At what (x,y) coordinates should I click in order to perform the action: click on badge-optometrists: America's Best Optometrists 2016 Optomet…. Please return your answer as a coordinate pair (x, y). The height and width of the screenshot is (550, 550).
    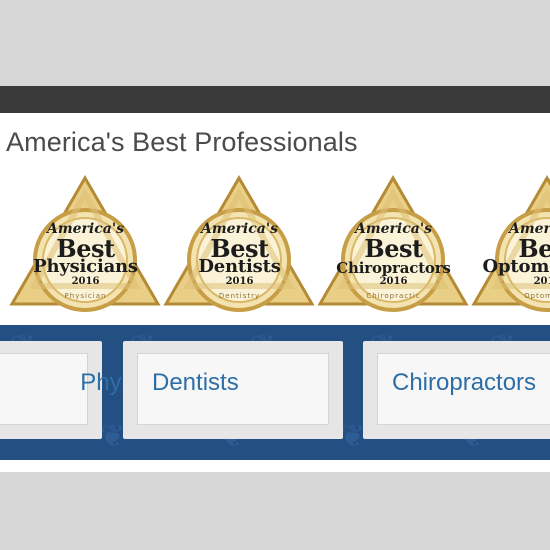
    Looking at the image, I should click on (510, 243).